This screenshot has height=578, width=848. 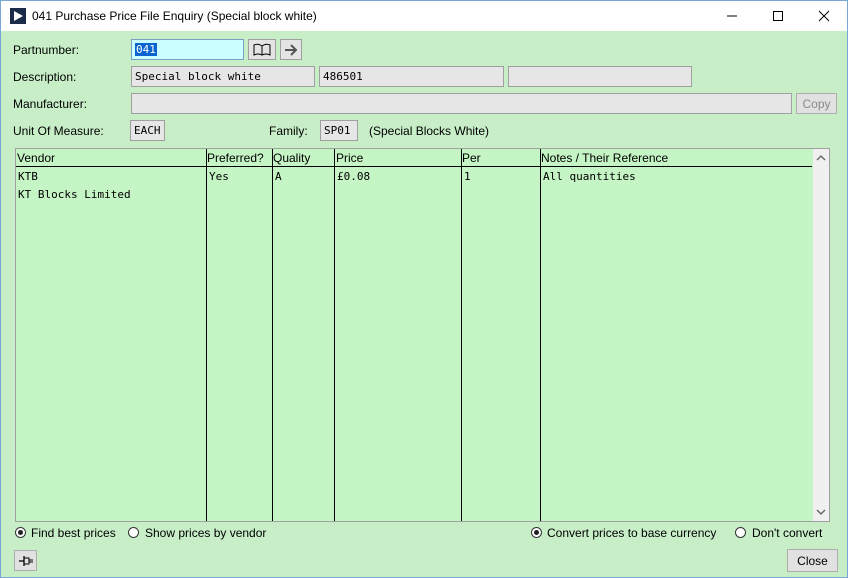 What do you see at coordinates (219, 176) in the screenshot?
I see `preferred-cell: Yes` at bounding box center [219, 176].